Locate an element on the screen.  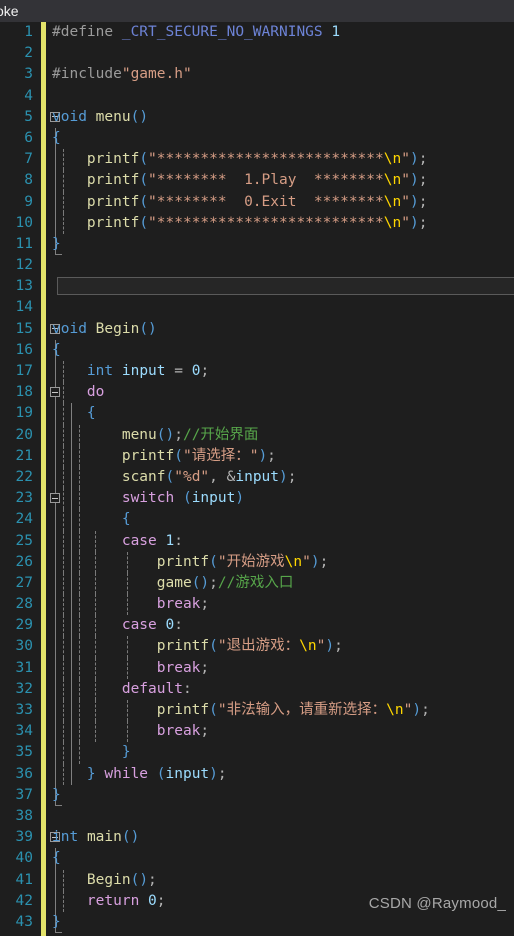
code-line: 14 is located at coordinates (257, 307).